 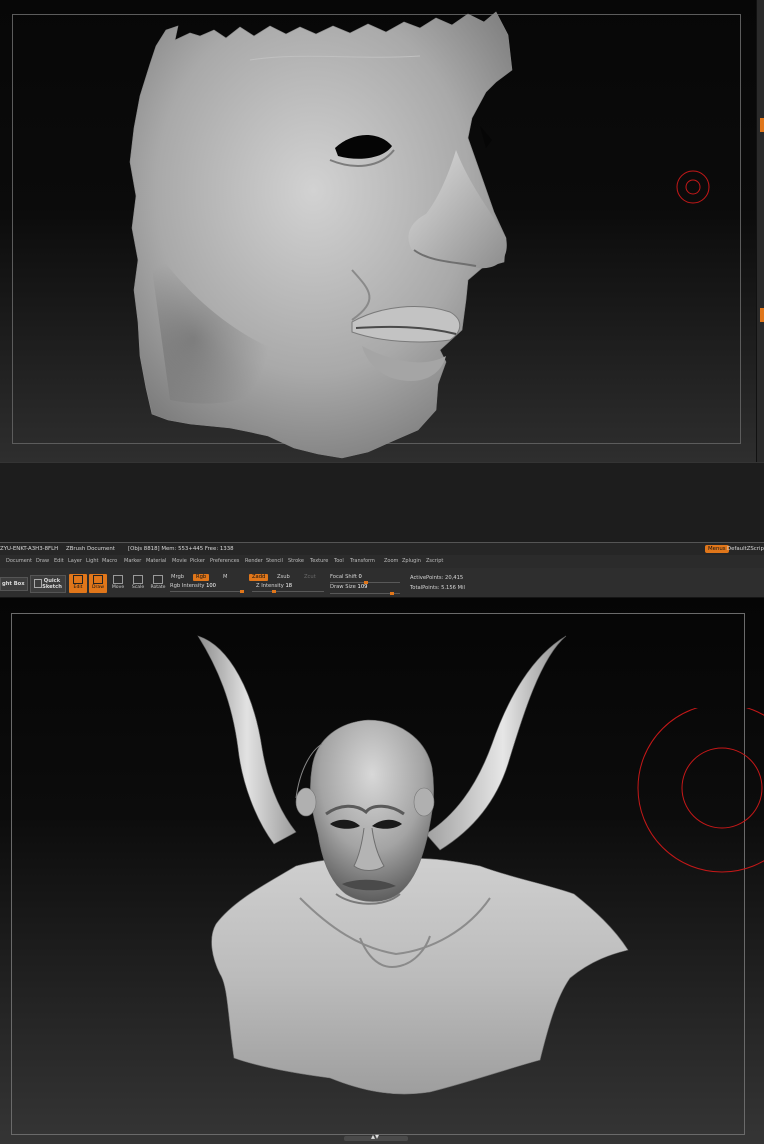 I want to click on menu-zplugin: Zplugin, so click(x=411, y=561).